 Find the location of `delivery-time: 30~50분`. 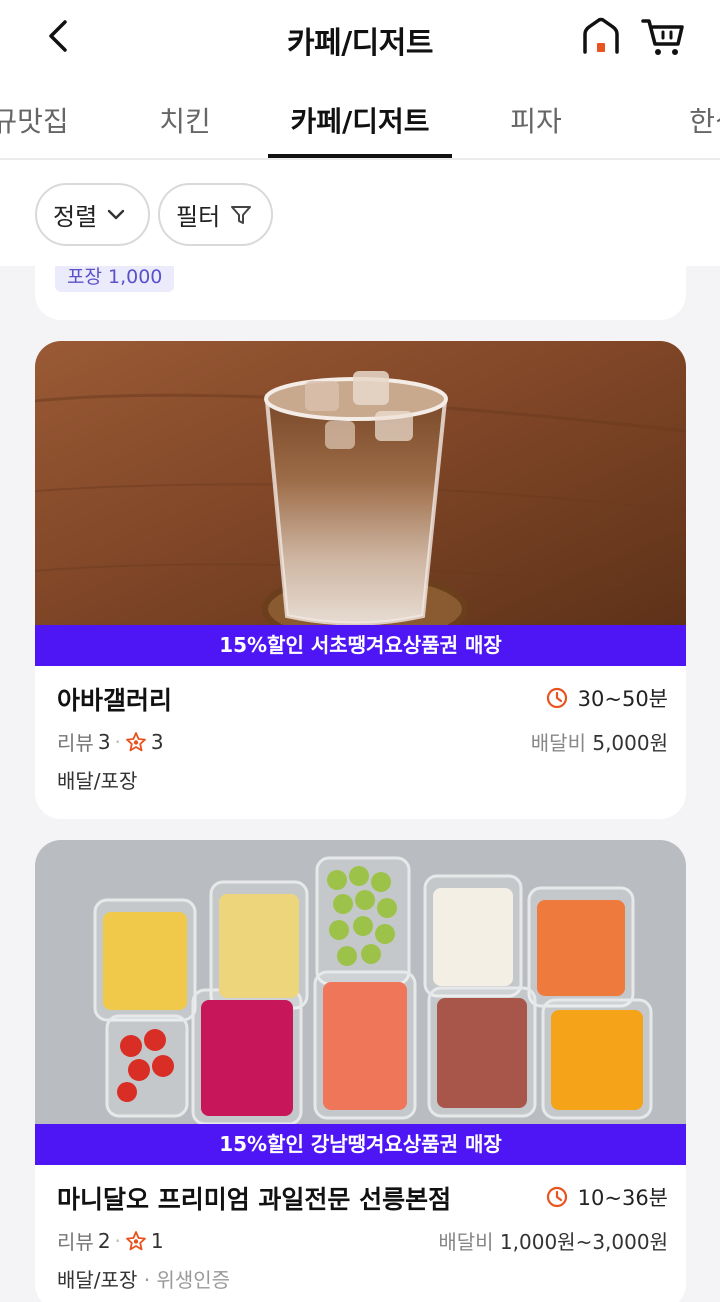

delivery-time: 30~50분 is located at coordinates (607, 698).